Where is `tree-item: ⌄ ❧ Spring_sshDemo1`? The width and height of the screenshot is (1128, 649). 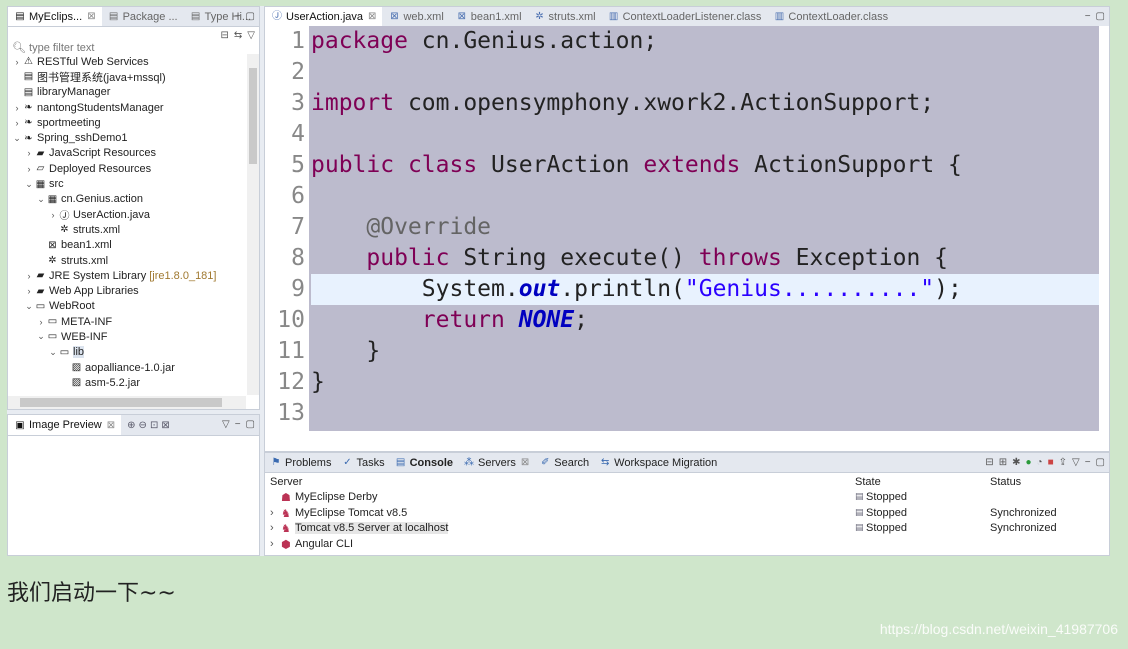 tree-item: ⌄ ❧ Spring_sshDemo1 is located at coordinates (127, 137).